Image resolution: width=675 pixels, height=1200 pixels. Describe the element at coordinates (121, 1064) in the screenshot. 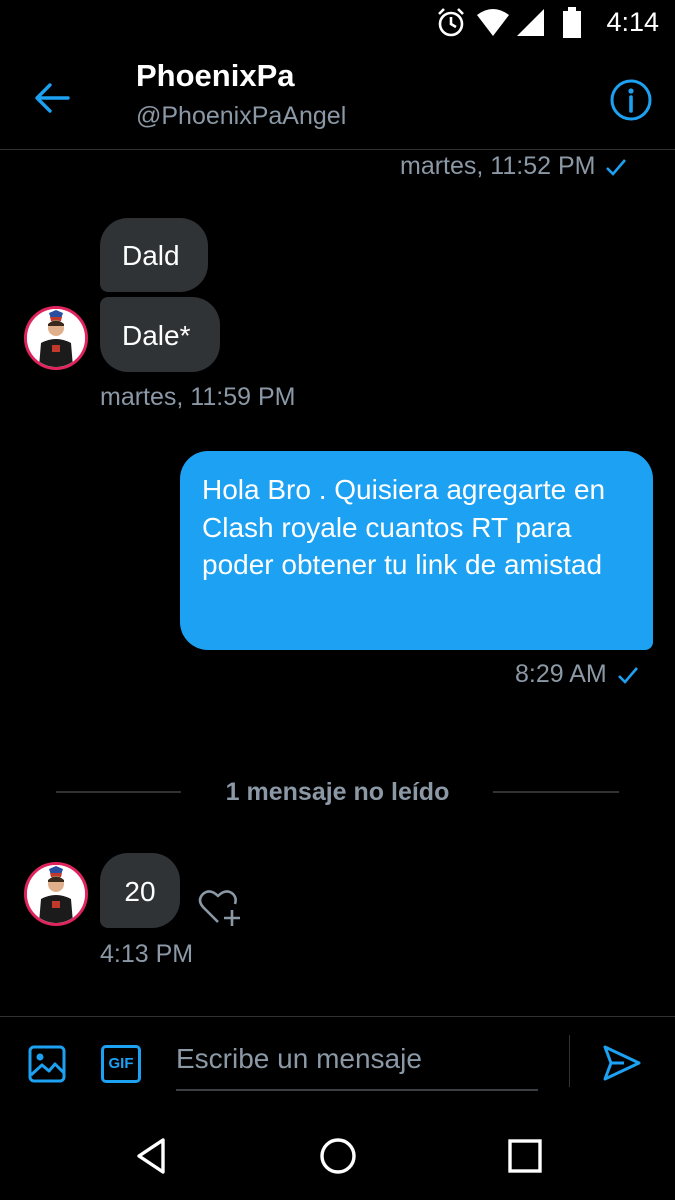

I see `gif-button: GIF` at that location.